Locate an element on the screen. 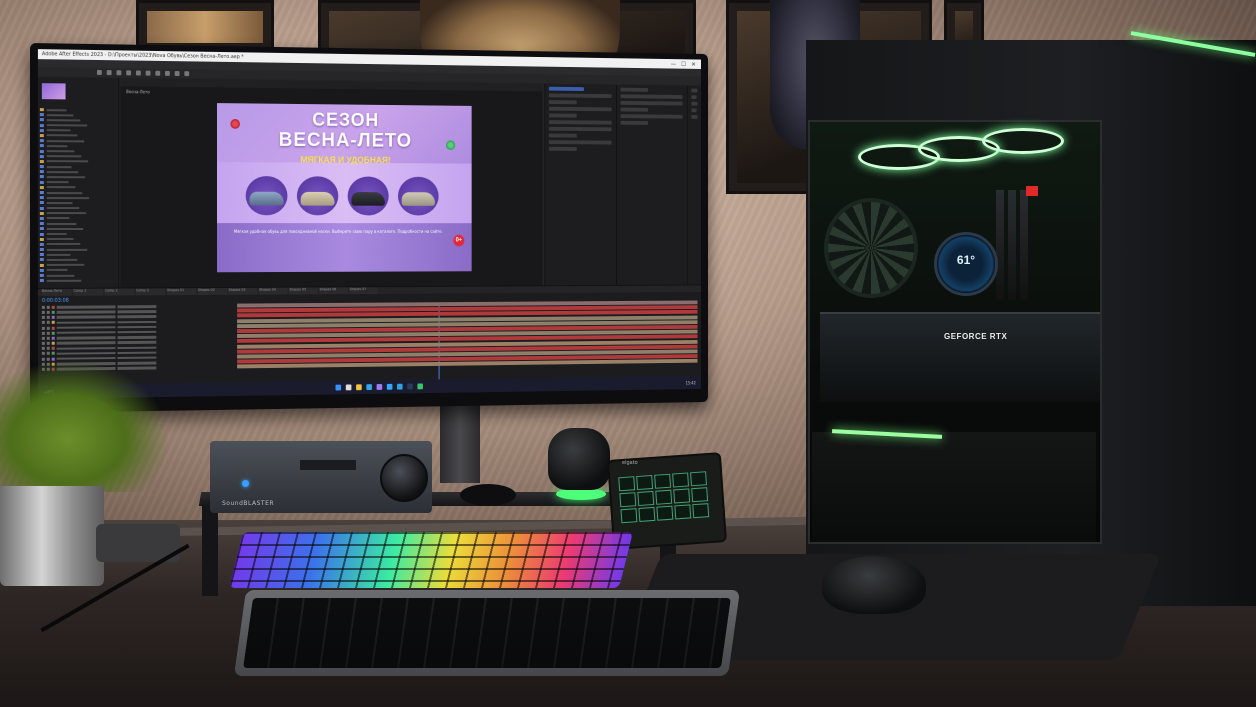  rgb-keyboard is located at coordinates (431, 560).